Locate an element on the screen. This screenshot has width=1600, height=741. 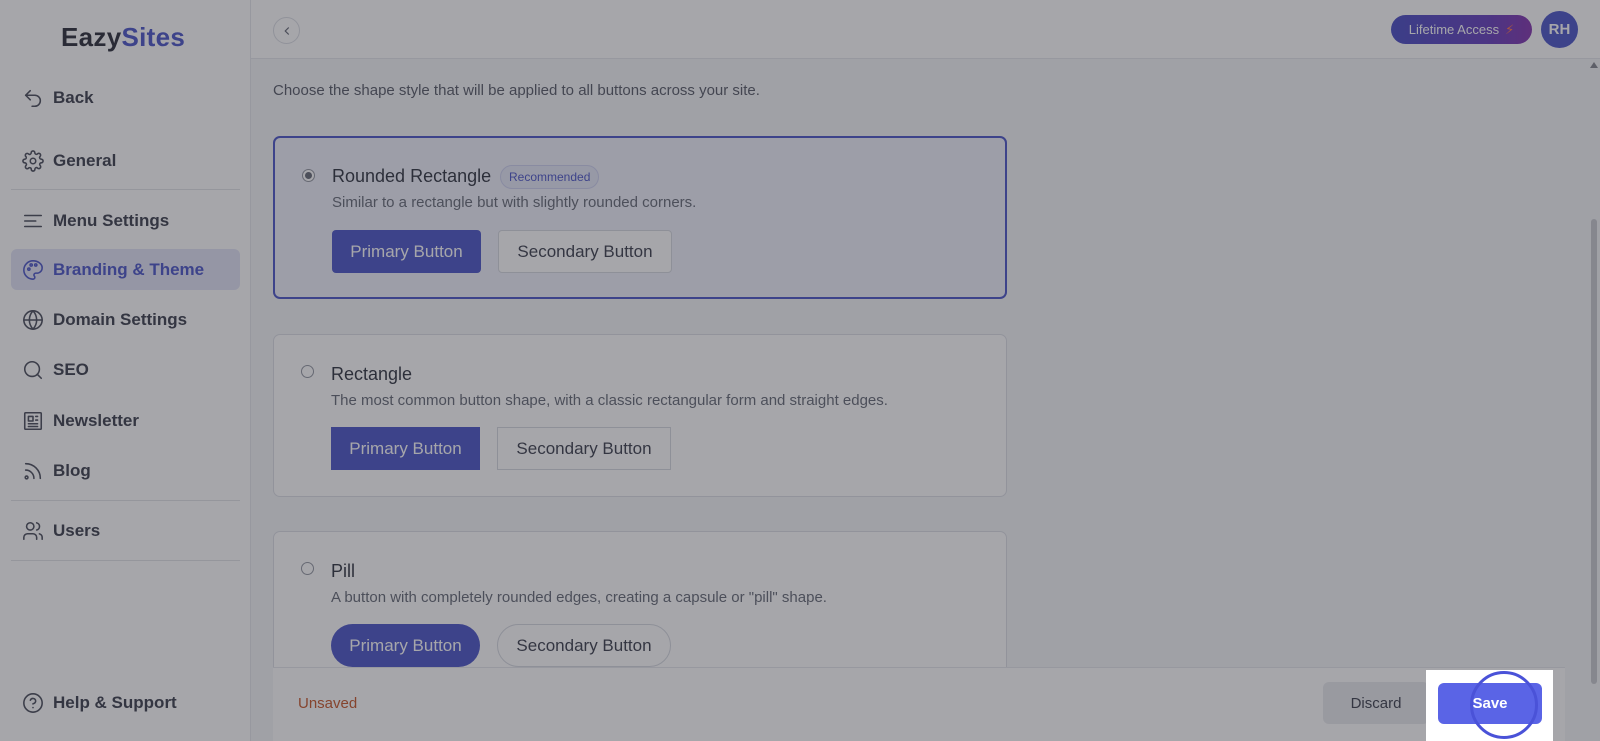
help-circle-icon is located at coordinates (33, 703).